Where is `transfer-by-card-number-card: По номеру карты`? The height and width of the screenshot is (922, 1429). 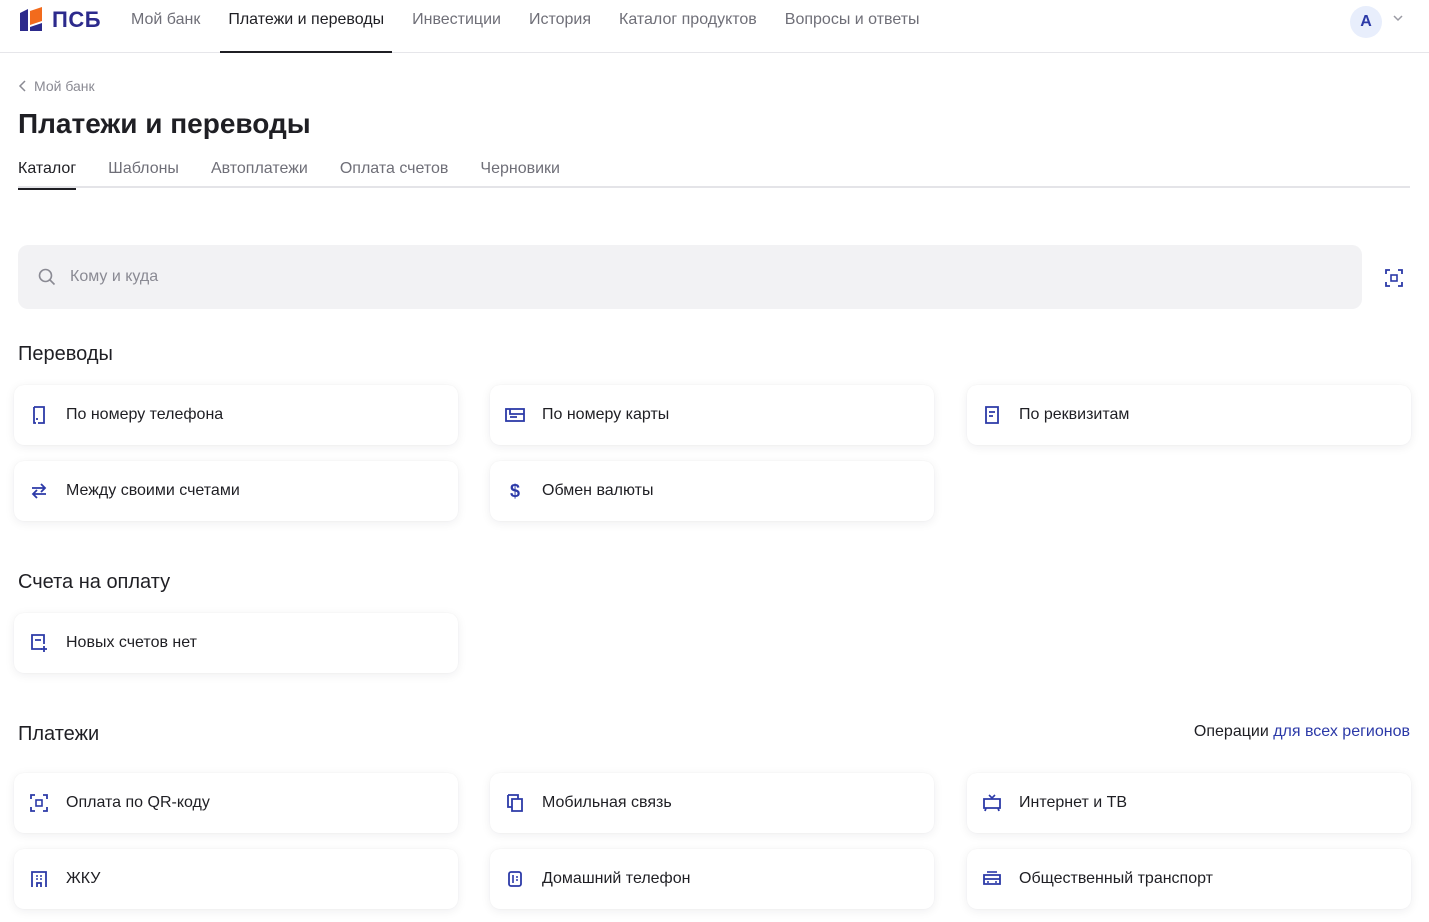 transfer-by-card-number-card: По номеру карты is located at coordinates (712, 415).